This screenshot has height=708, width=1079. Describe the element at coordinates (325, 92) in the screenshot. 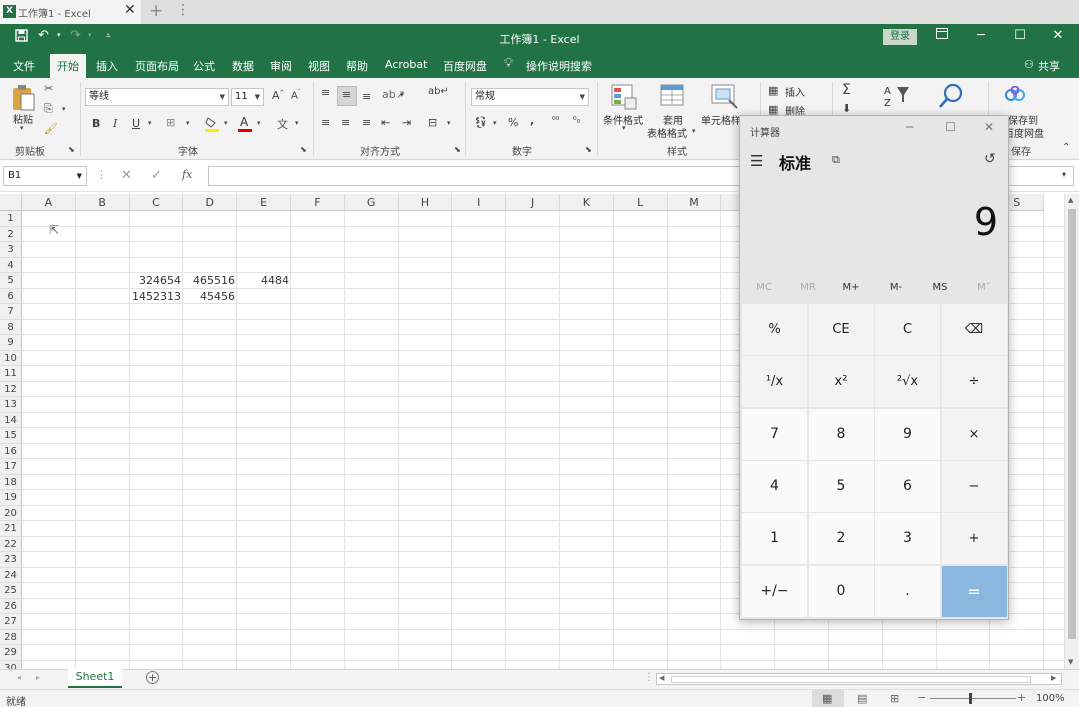

I see `align-top-icon: ≡` at that location.